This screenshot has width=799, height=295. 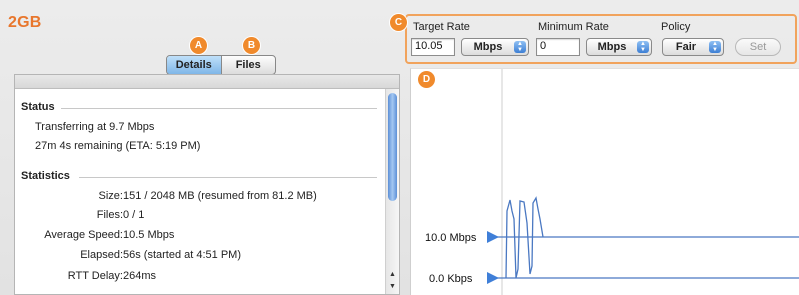 I want to click on stat-value-size: 151 / 2048 MB (resumed from 81.2 MB), so click(x=220, y=196).